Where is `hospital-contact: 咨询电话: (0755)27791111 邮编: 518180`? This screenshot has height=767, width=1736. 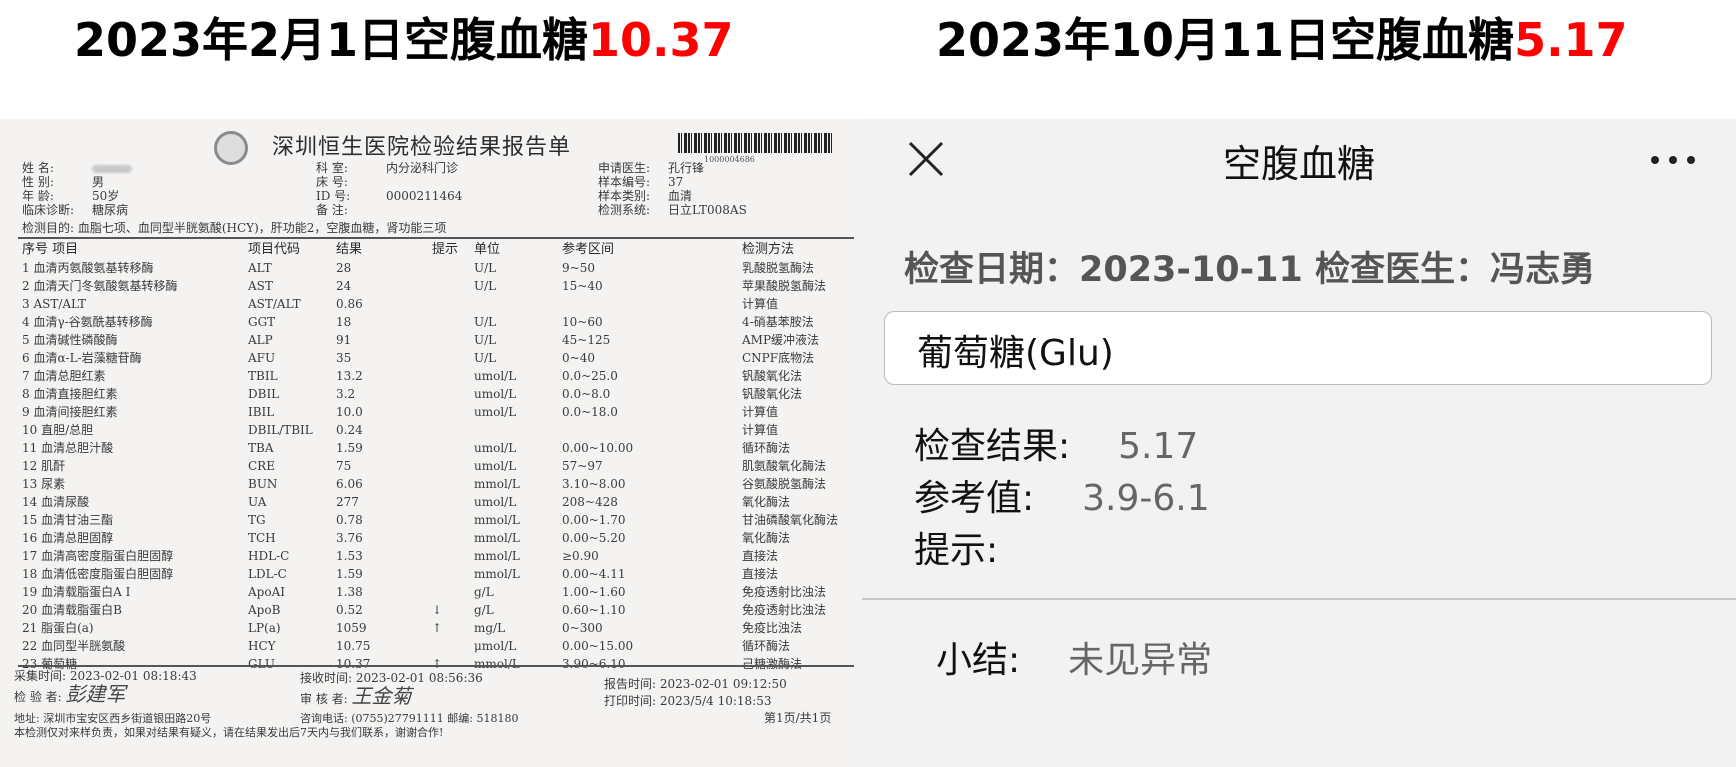
hospital-contact: 咨询电话: (0755)27791111 邮编: 518180 is located at coordinates (409, 718).